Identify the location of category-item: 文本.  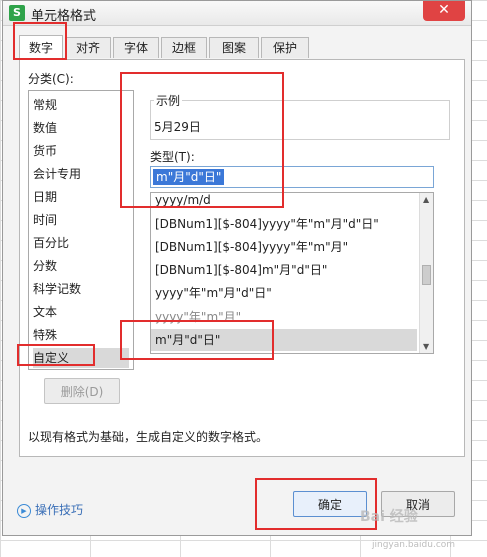
(81, 312).